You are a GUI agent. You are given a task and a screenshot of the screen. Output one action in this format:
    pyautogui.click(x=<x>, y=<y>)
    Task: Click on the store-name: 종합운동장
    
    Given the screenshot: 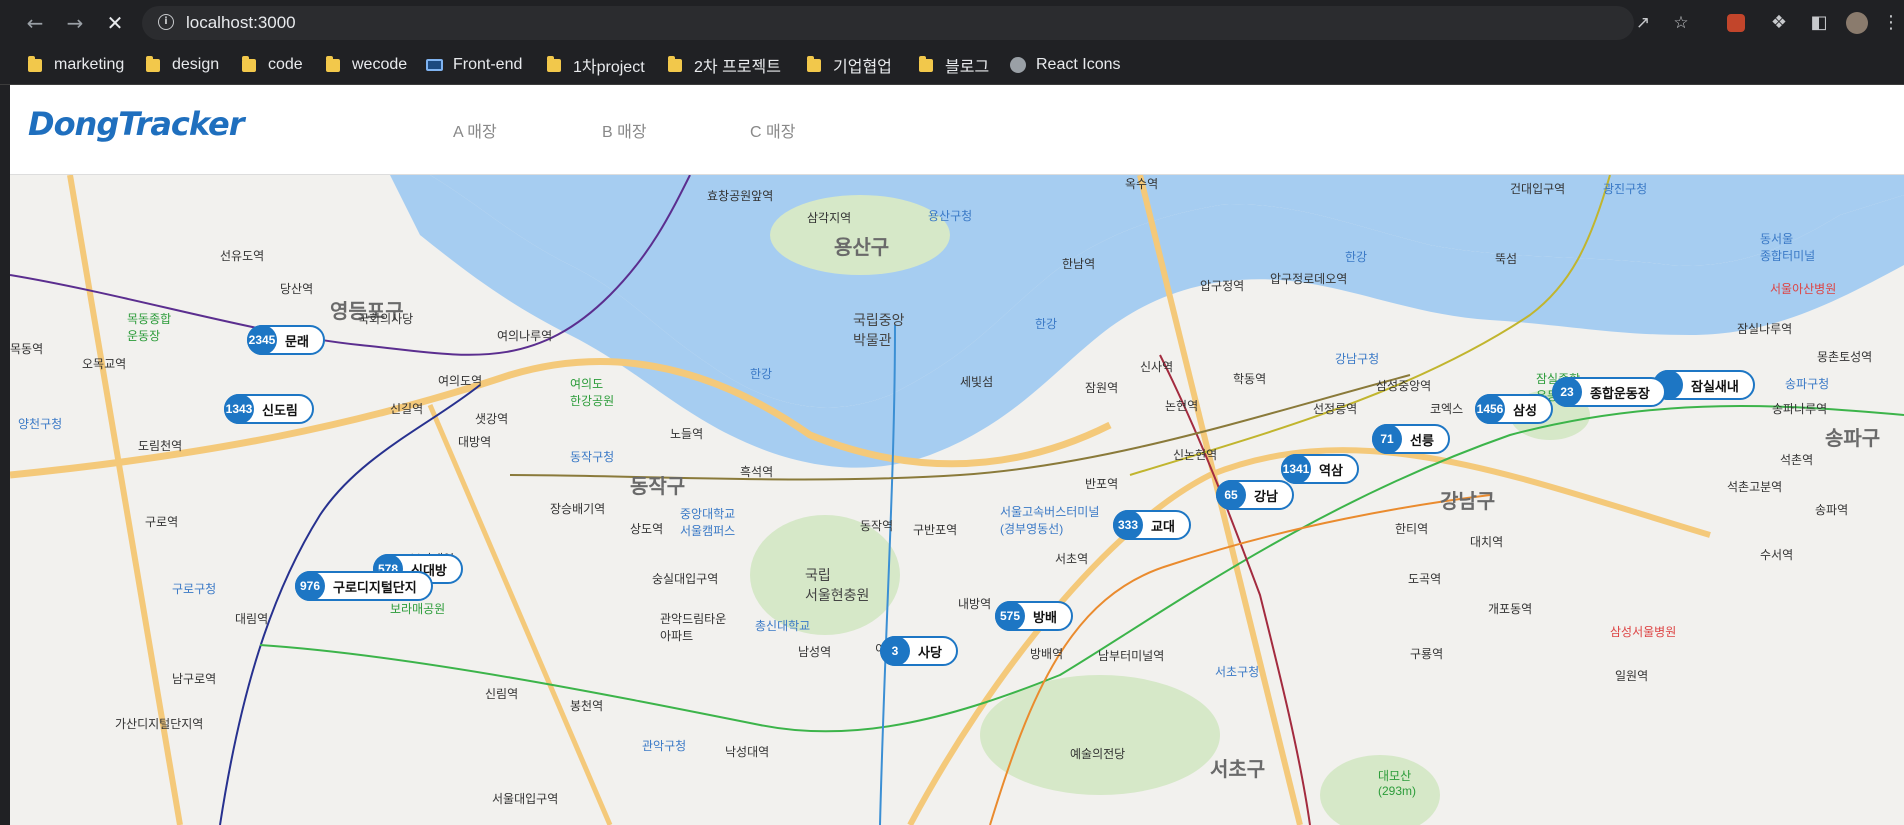 What is the action you would take?
    pyautogui.click(x=1620, y=393)
    